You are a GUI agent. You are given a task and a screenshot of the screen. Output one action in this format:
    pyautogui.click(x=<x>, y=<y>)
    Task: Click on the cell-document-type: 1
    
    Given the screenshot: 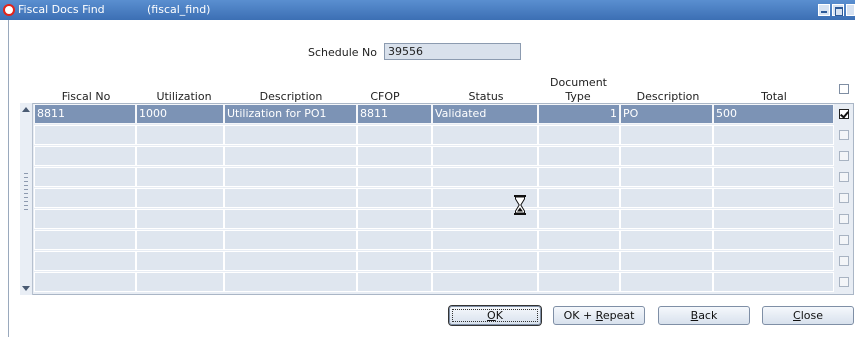 What is the action you would take?
    pyautogui.click(x=579, y=114)
    